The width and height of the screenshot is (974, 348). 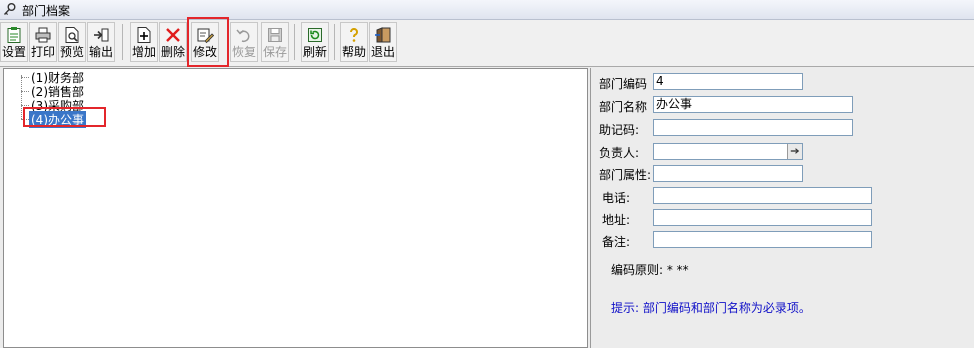 What do you see at coordinates (9, 9) in the screenshot?
I see `key-icon` at bounding box center [9, 9].